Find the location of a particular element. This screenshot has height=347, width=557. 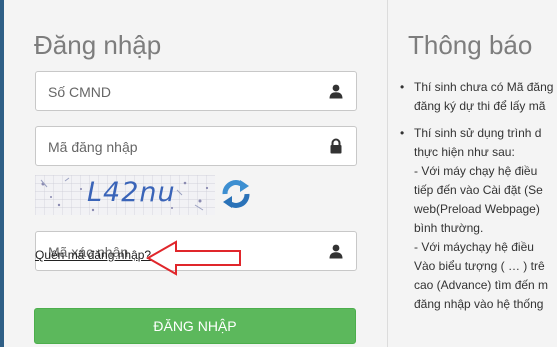

id-number-field is located at coordinates (196, 91).